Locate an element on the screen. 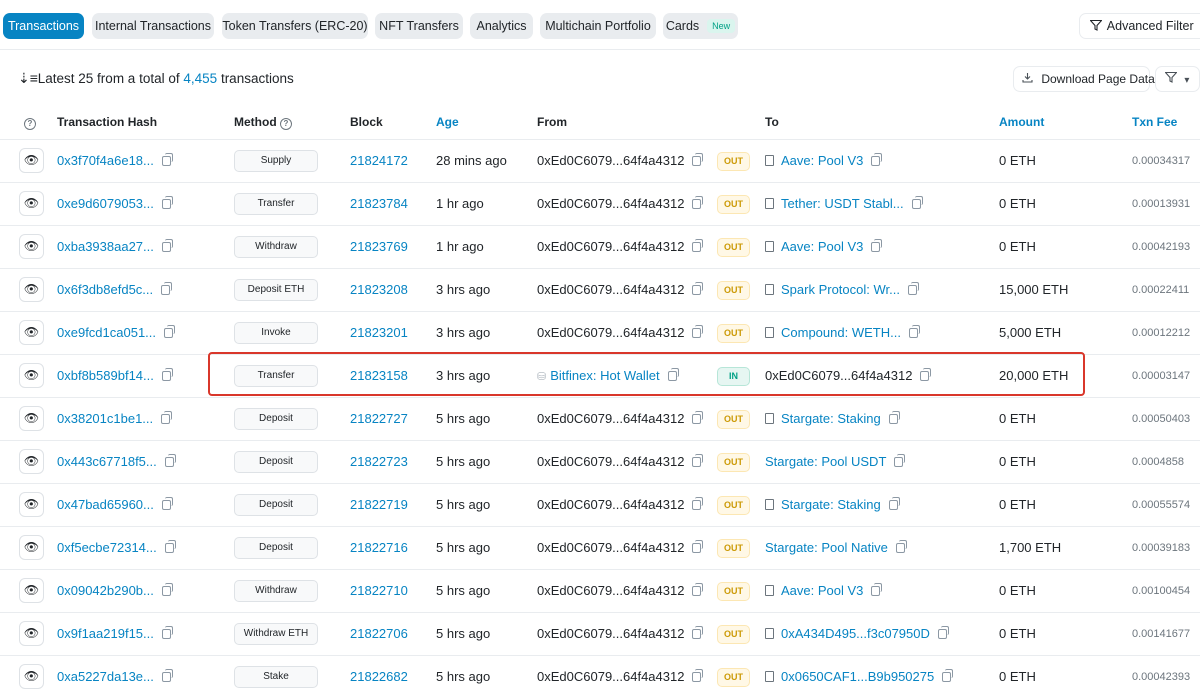 The image size is (1200, 695). block-link: 21822706 is located at coordinates (390, 634).